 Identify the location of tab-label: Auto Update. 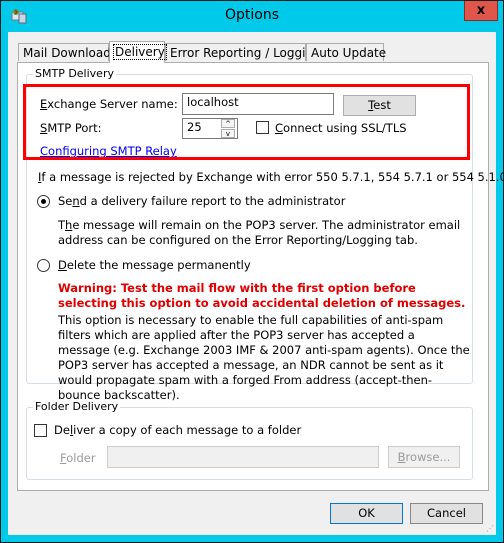
(349, 53).